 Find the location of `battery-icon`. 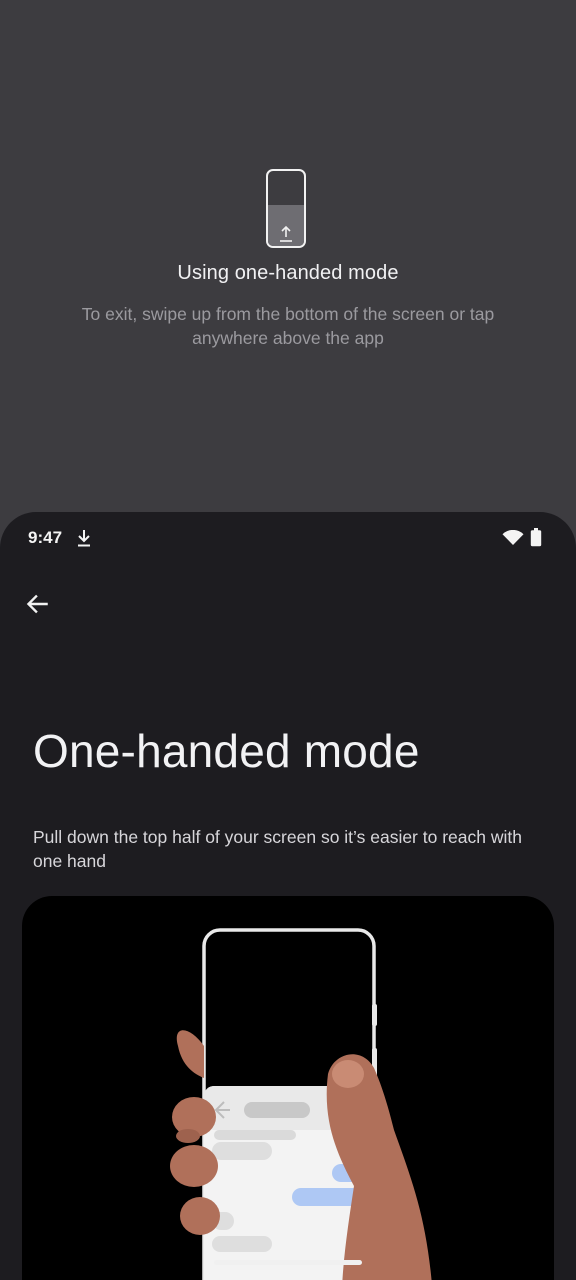

battery-icon is located at coordinates (536, 537).